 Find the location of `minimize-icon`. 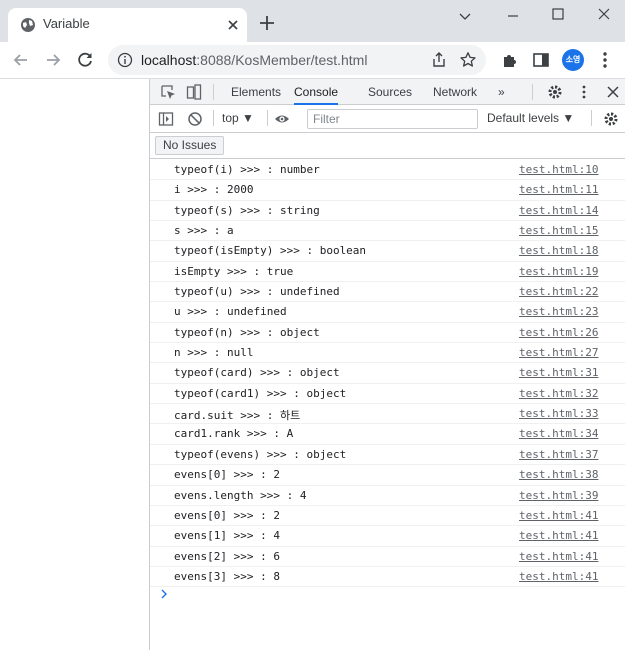

minimize-icon is located at coordinates (513, 16).